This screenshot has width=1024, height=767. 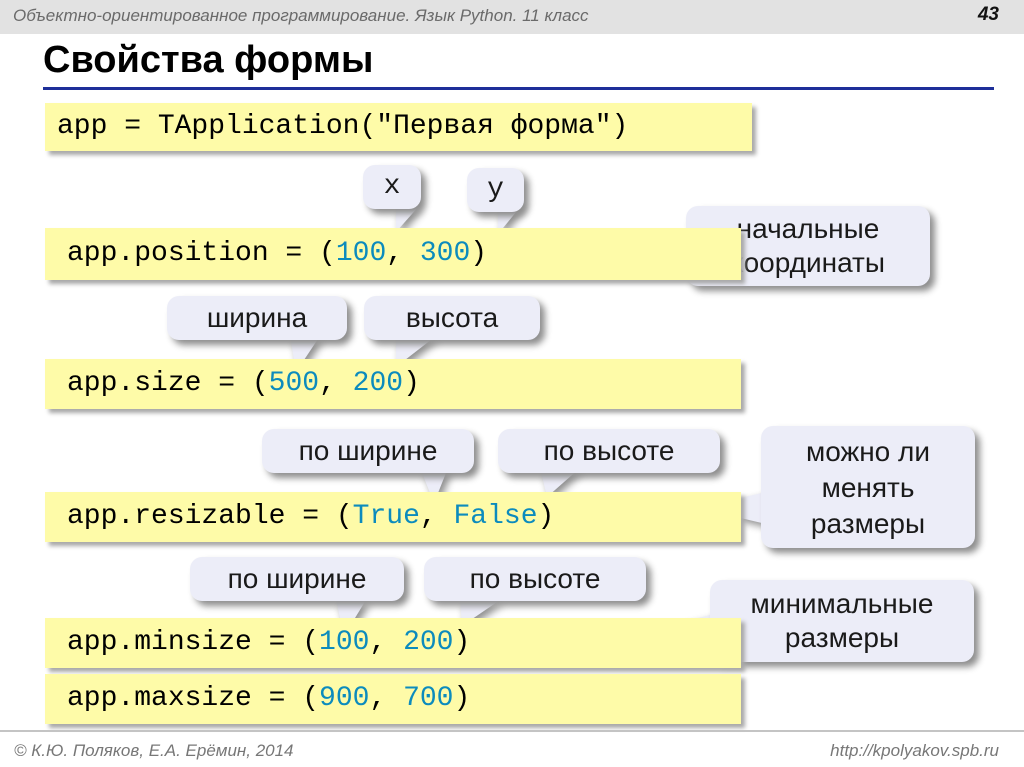 I want to click on callout-line: можно ли, so click(x=868, y=451).